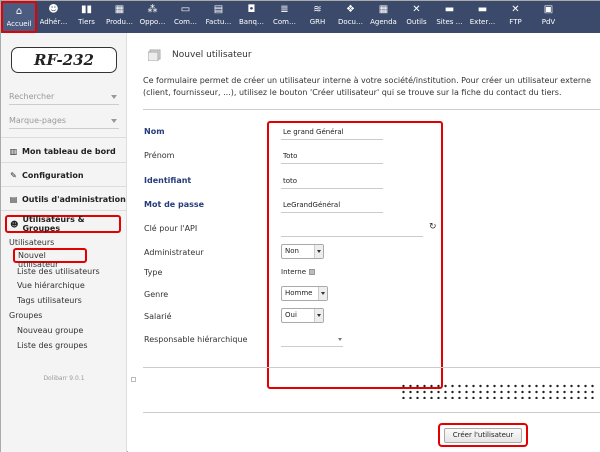 The height and width of the screenshot is (452, 600). What do you see at coordinates (53, 9) in the screenshot?
I see `members-icon: ☻` at bounding box center [53, 9].